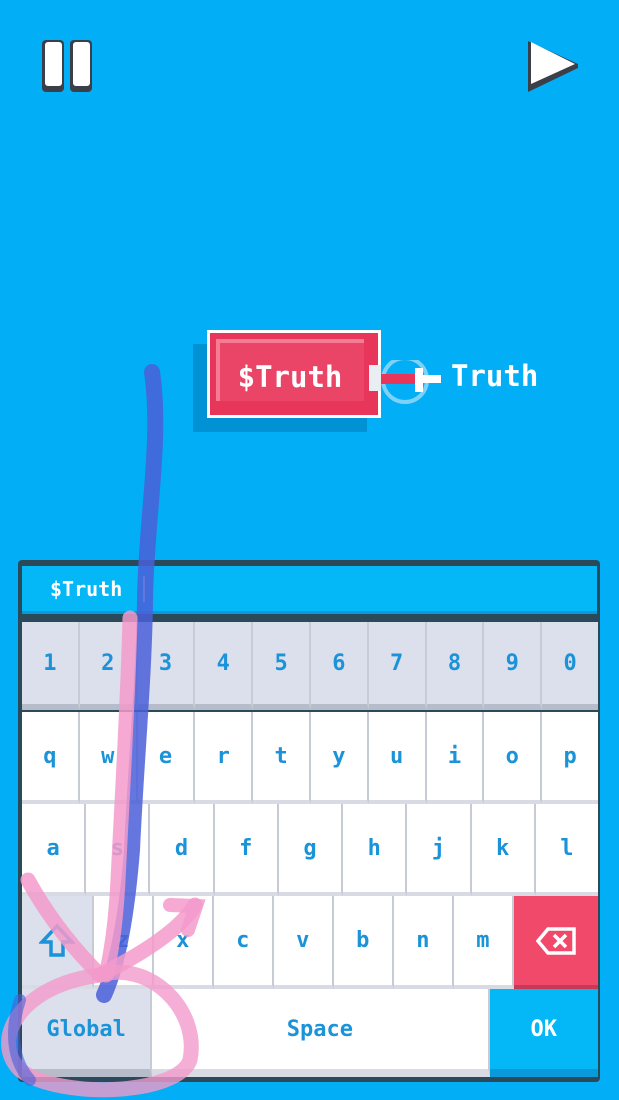  Describe the element at coordinates (339, 758) in the screenshot. I see `key-y: y` at that location.